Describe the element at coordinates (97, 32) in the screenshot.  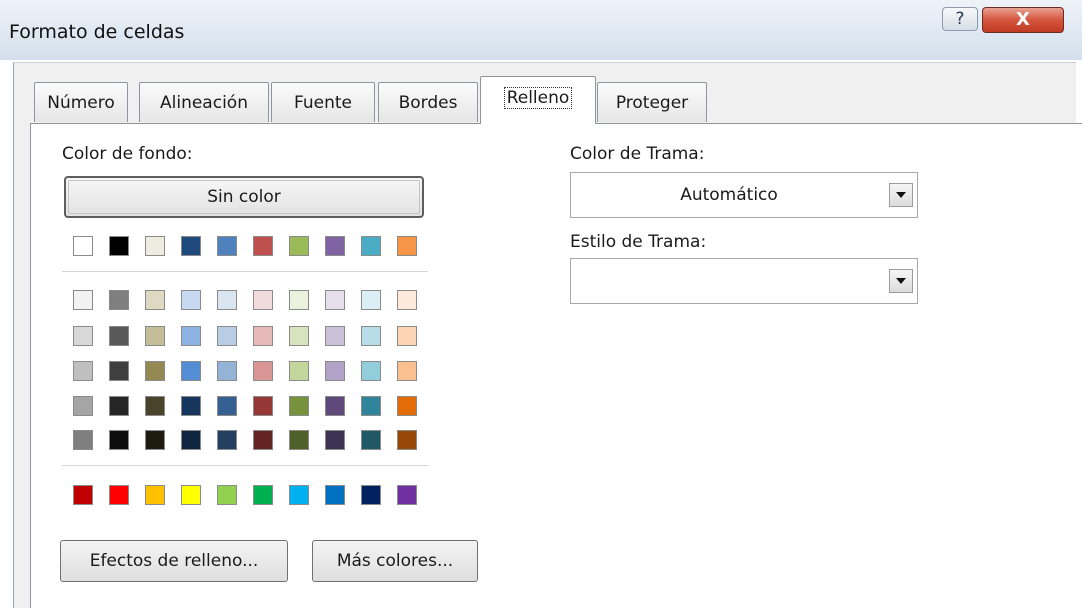
I see `window-title: Formato de celdas` at that location.